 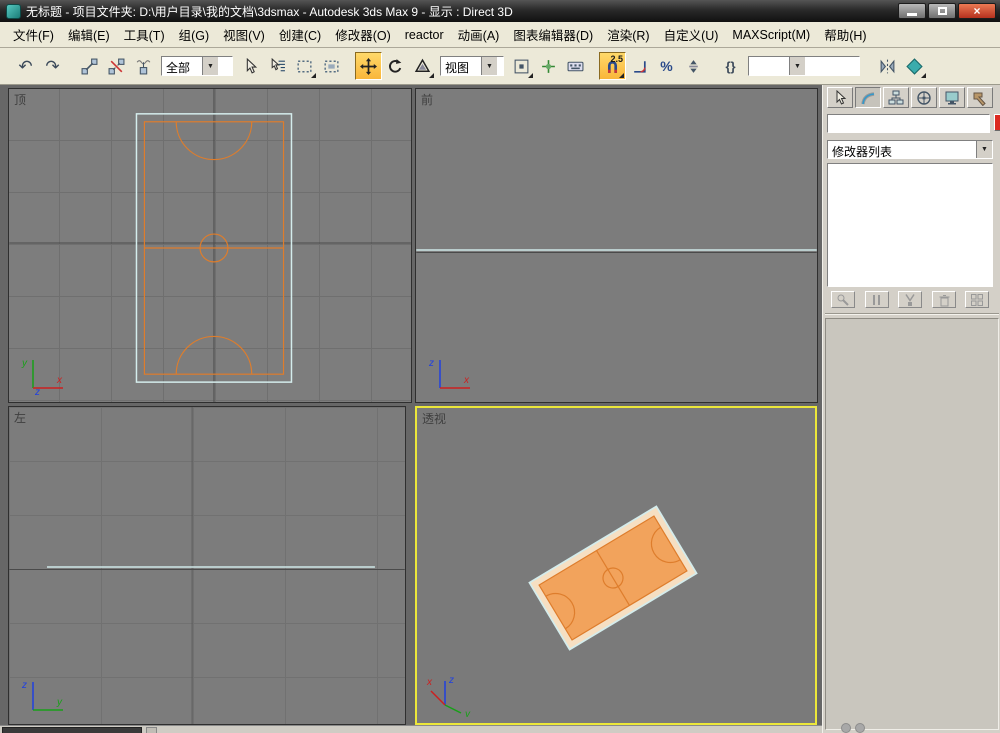 I want to click on remove-modifier-button, so click(x=943, y=299).